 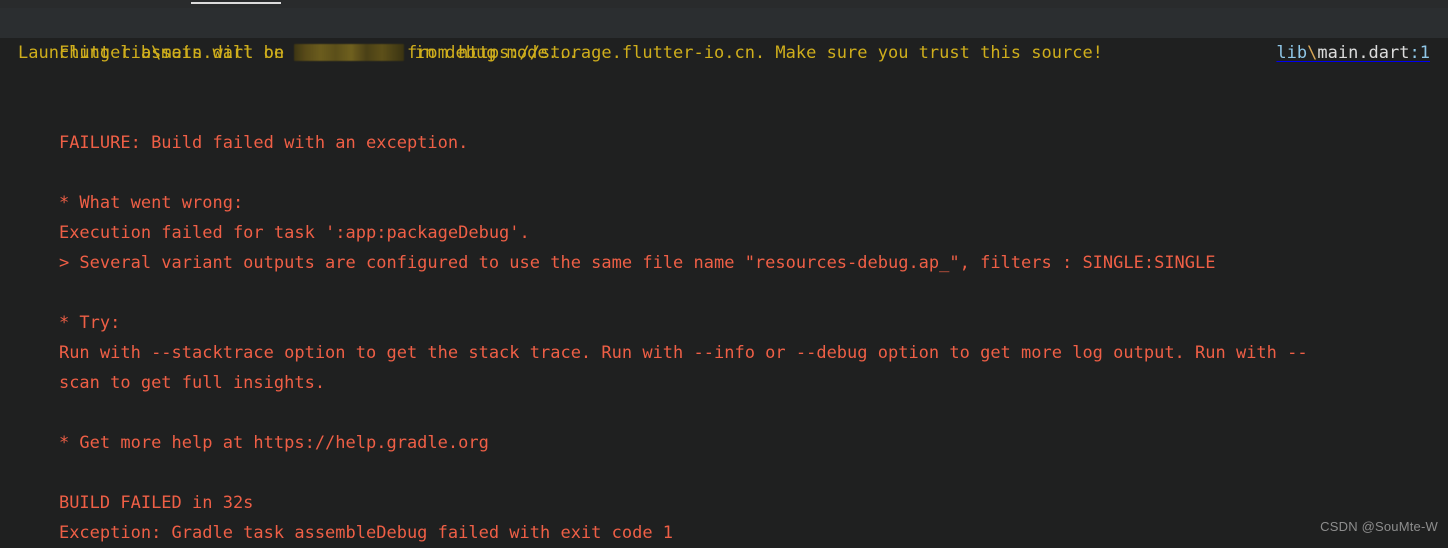 I want to click on active-tab-indicator, so click(x=236, y=3).